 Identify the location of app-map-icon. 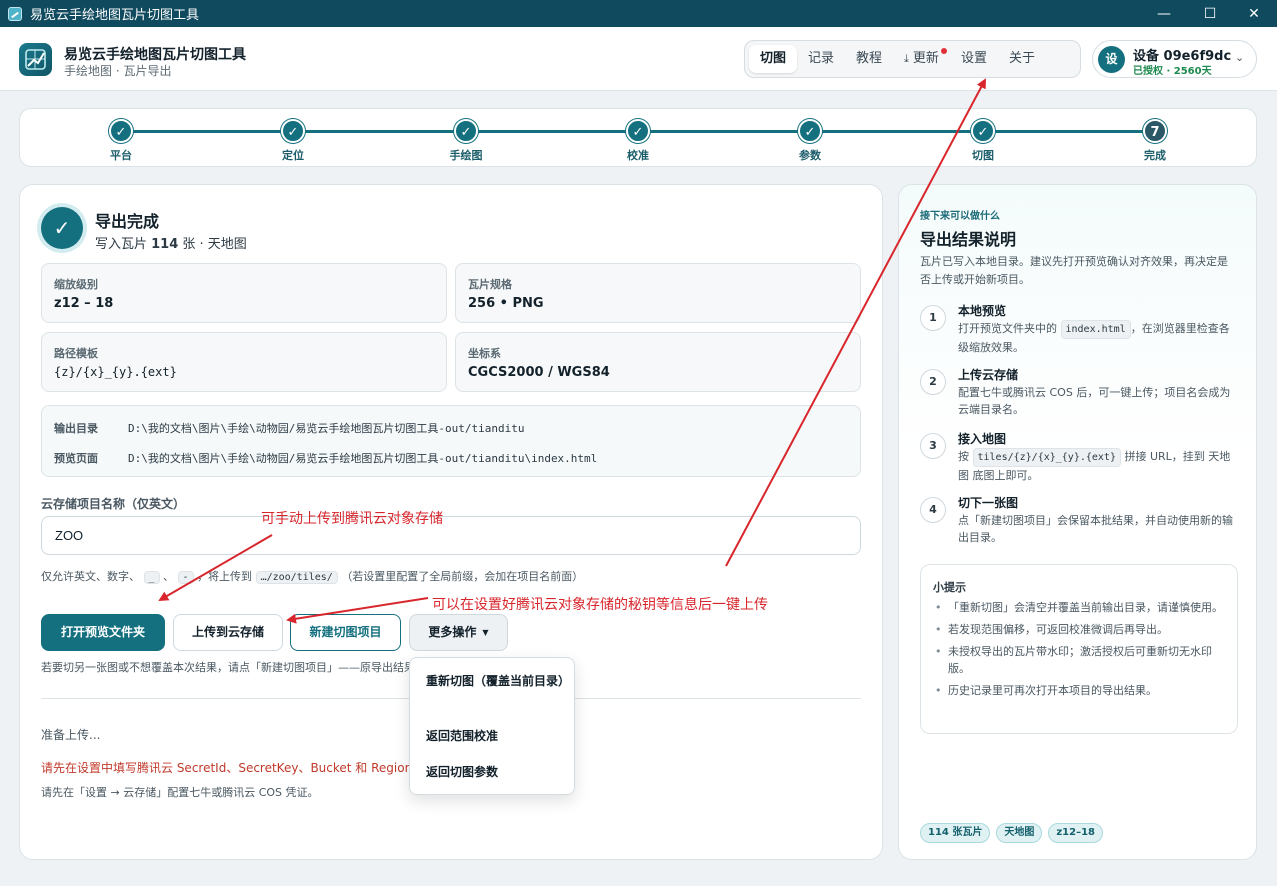
(15, 13).